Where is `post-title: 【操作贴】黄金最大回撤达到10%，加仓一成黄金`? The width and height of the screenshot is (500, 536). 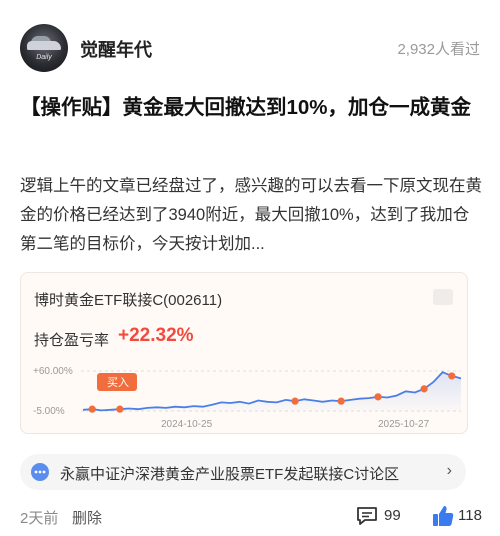 post-title: 【操作贴】黄金最大回撤达到10%，加仓一成黄金 is located at coordinates (252, 107).